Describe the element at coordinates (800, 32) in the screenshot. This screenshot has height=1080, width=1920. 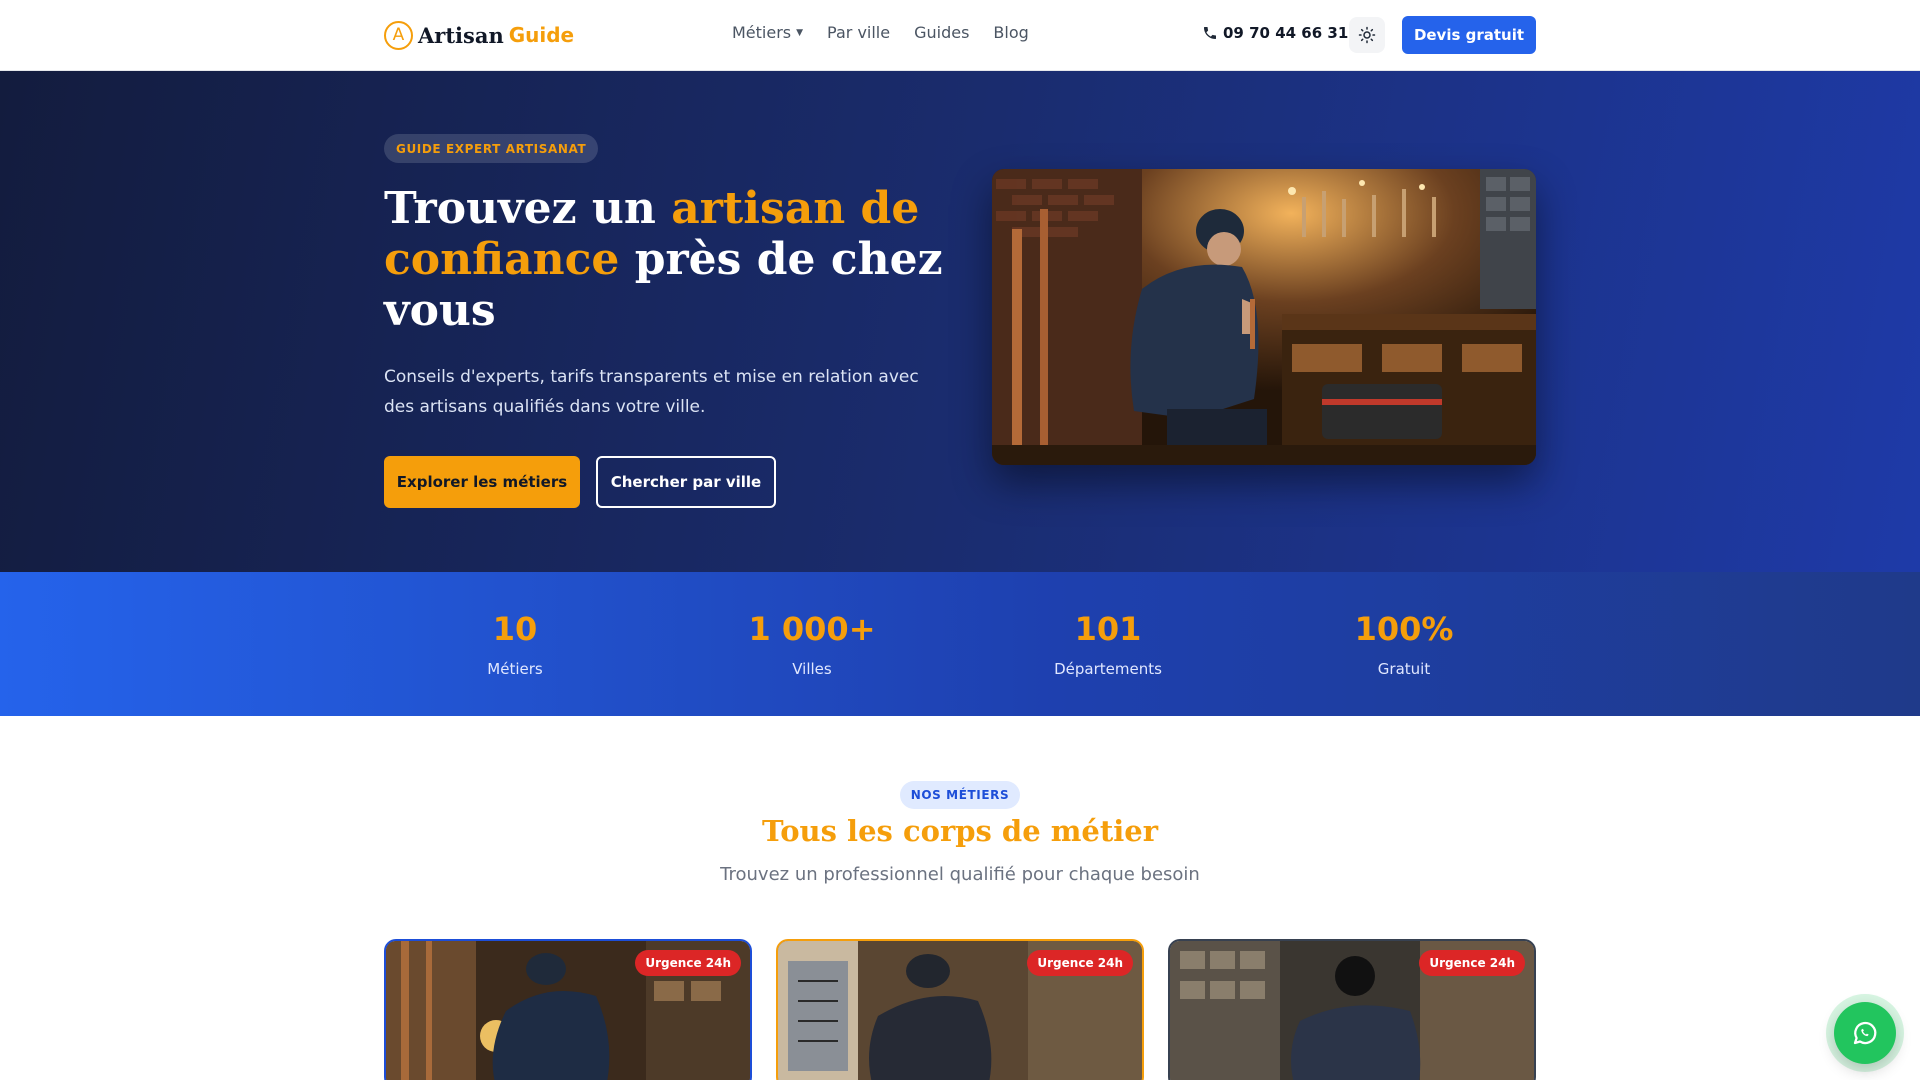
I see `chevron-down-icon: ▼` at that location.